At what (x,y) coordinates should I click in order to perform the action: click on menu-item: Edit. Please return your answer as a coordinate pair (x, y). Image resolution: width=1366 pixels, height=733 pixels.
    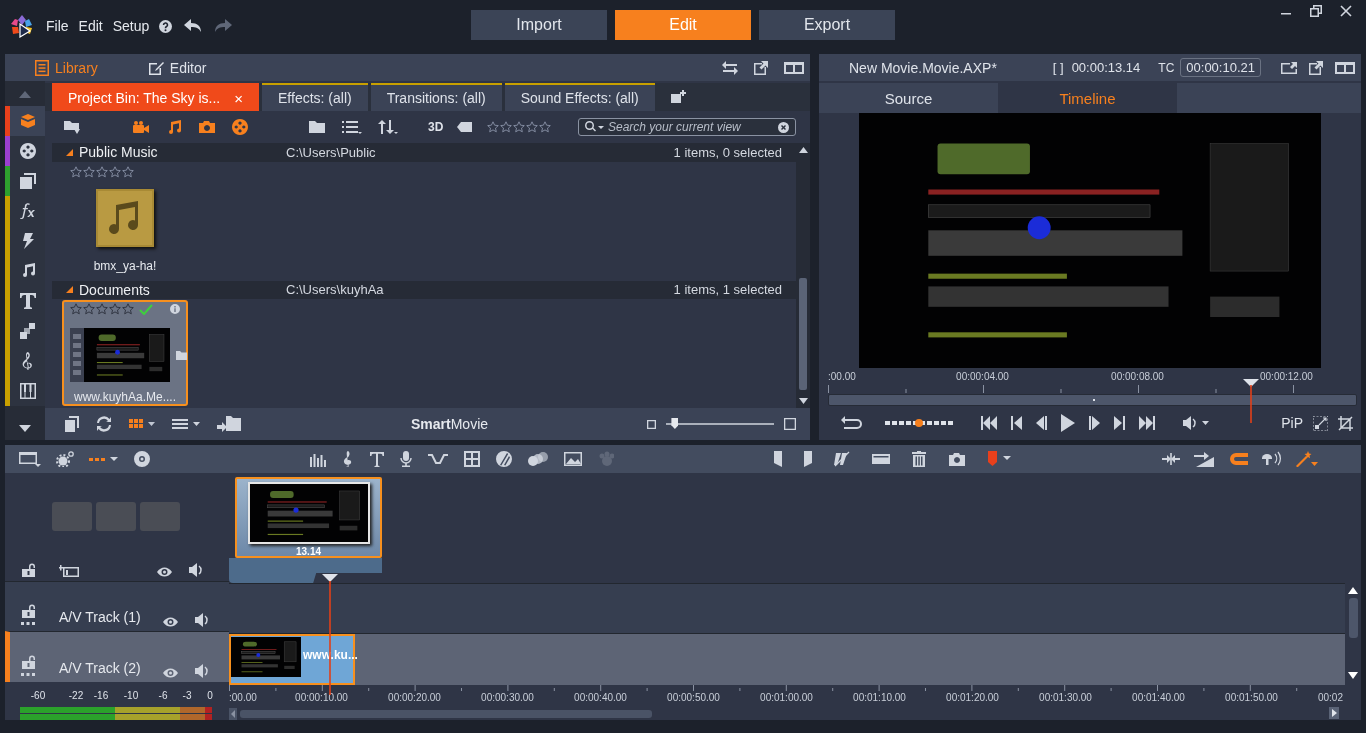
    Looking at the image, I should click on (90, 26).